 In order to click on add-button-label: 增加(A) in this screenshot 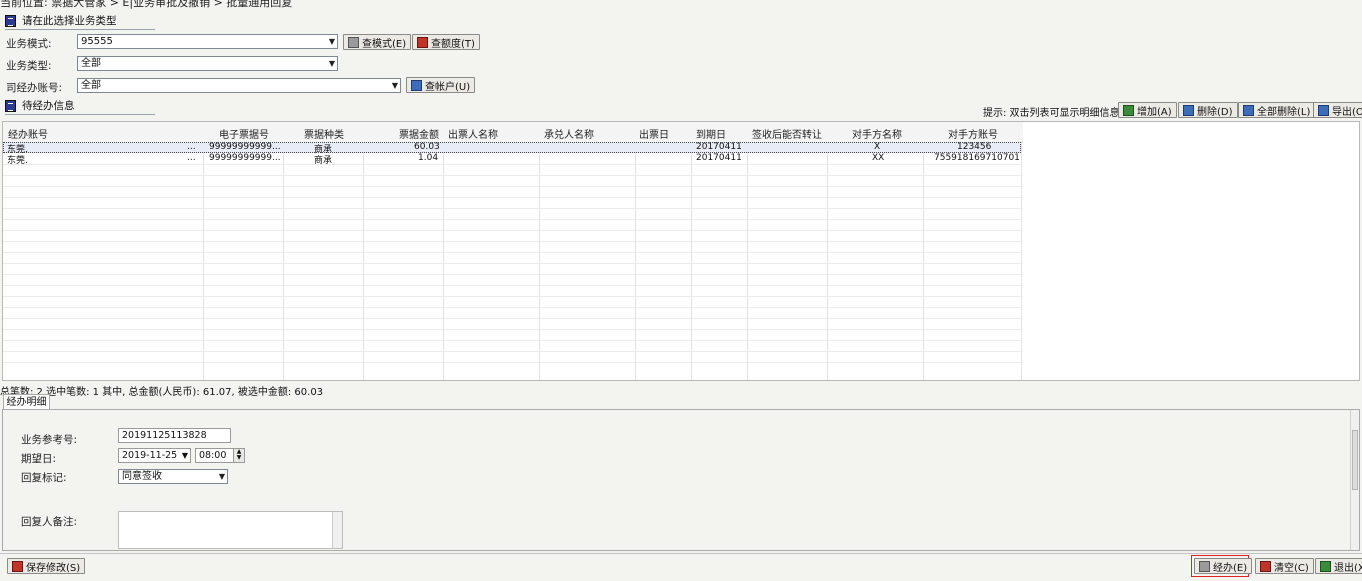, I will do `click(1154, 112)`.